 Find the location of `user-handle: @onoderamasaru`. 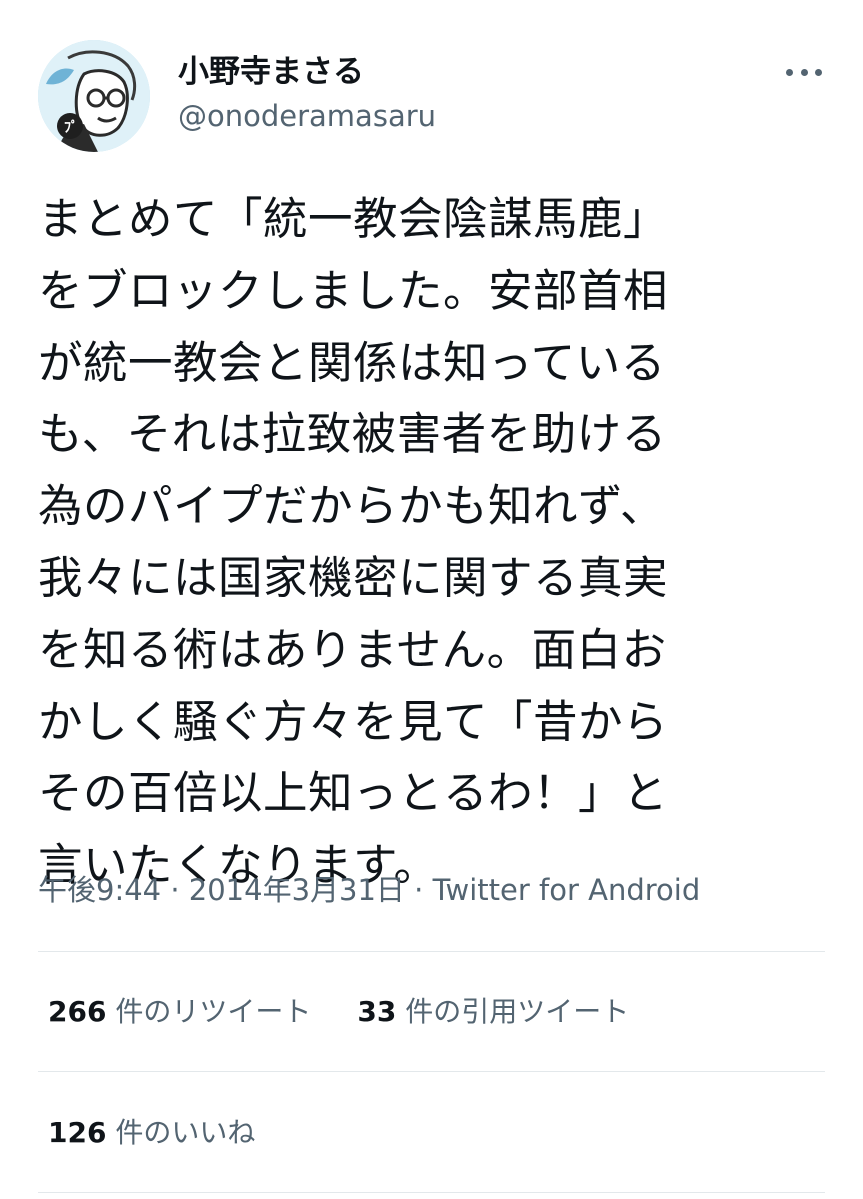

user-handle: @onoderamasaru is located at coordinates (307, 116).